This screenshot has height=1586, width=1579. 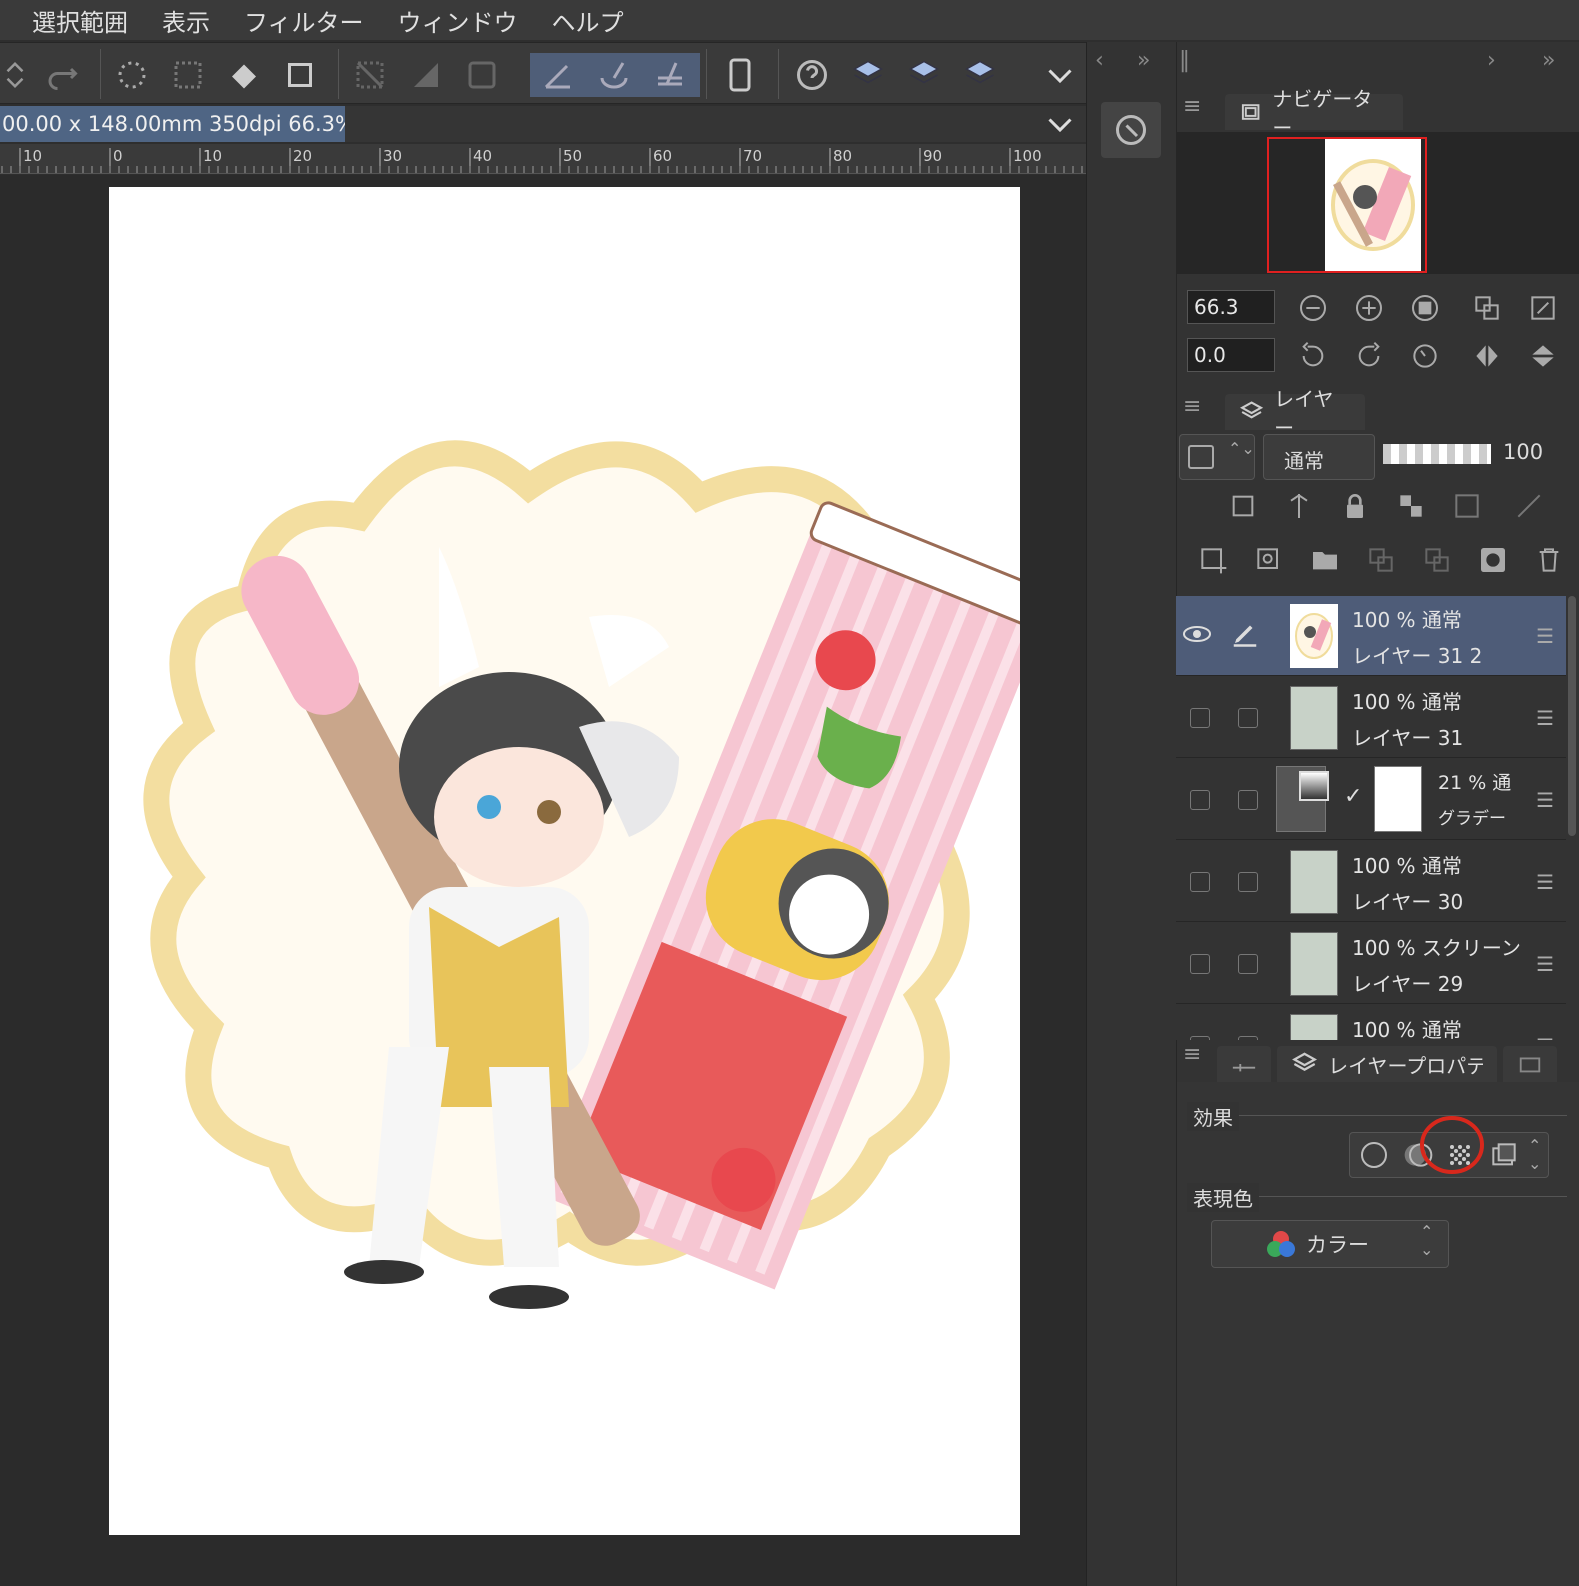 What do you see at coordinates (1493, 560) in the screenshot?
I see `layer-mask-add-icon` at bounding box center [1493, 560].